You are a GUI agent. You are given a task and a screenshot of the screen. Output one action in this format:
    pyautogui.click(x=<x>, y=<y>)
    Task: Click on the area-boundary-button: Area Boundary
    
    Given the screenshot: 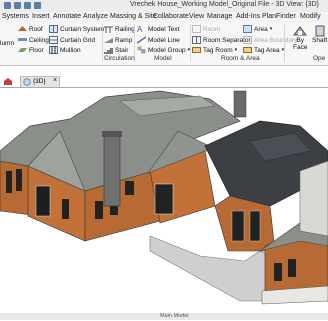 What is the action you would take?
    pyautogui.click(x=270, y=40)
    